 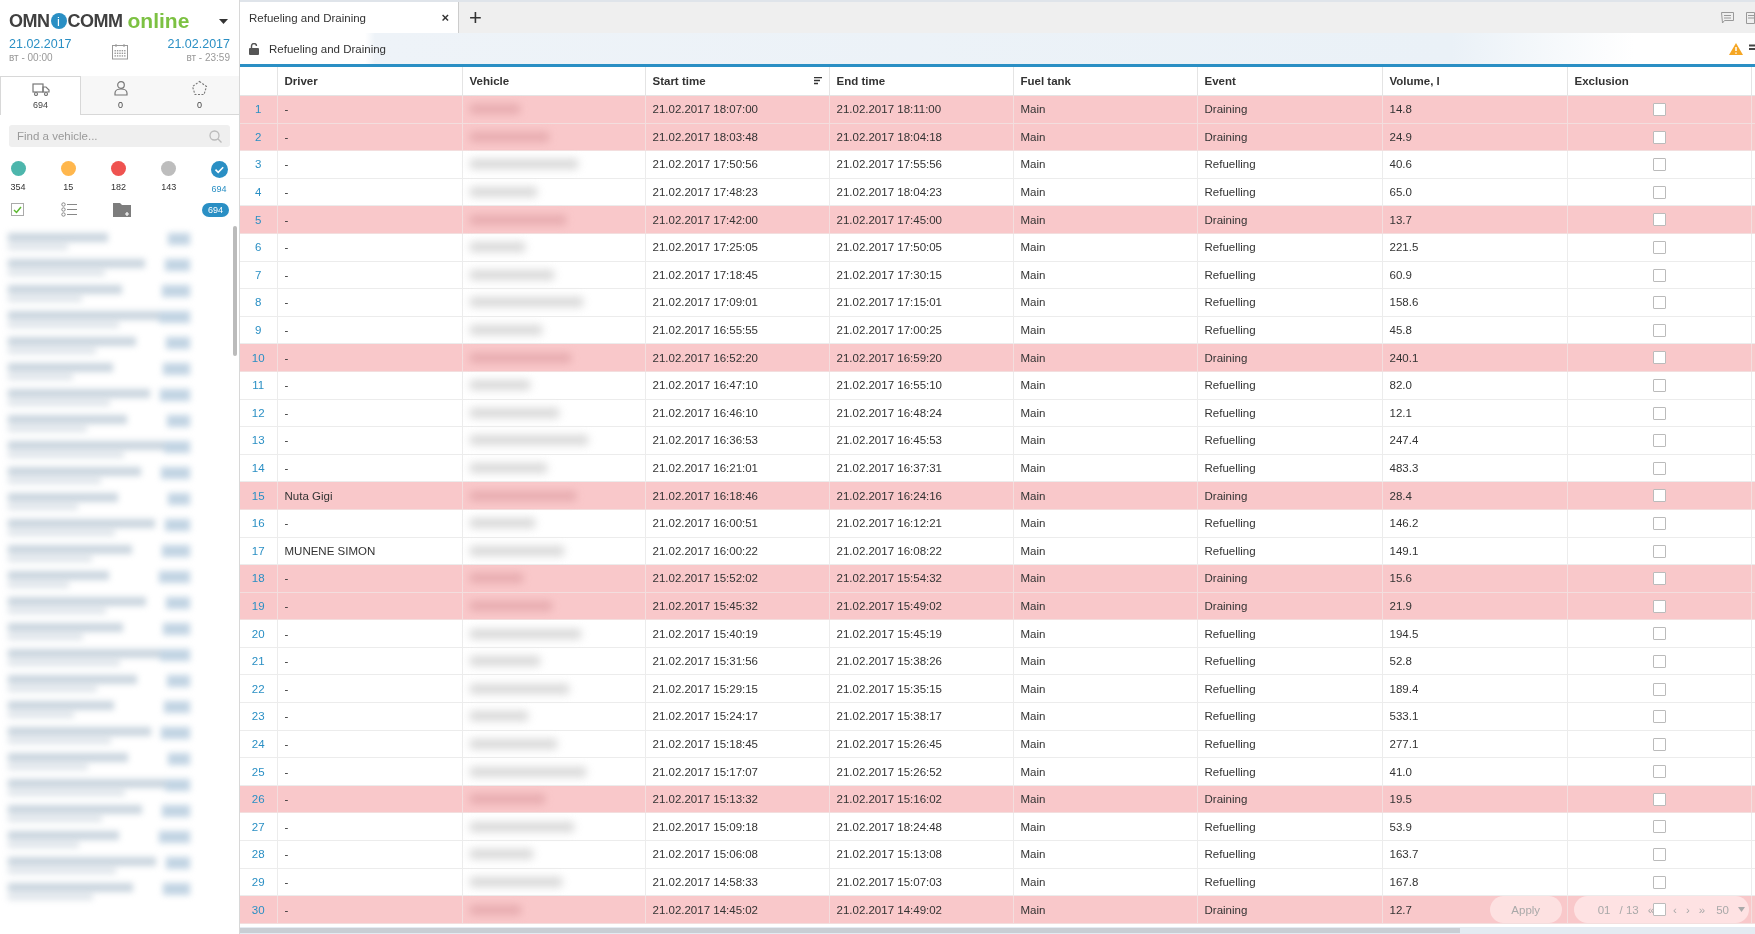 What do you see at coordinates (254, 48) in the screenshot?
I see `unlock-icon` at bounding box center [254, 48].